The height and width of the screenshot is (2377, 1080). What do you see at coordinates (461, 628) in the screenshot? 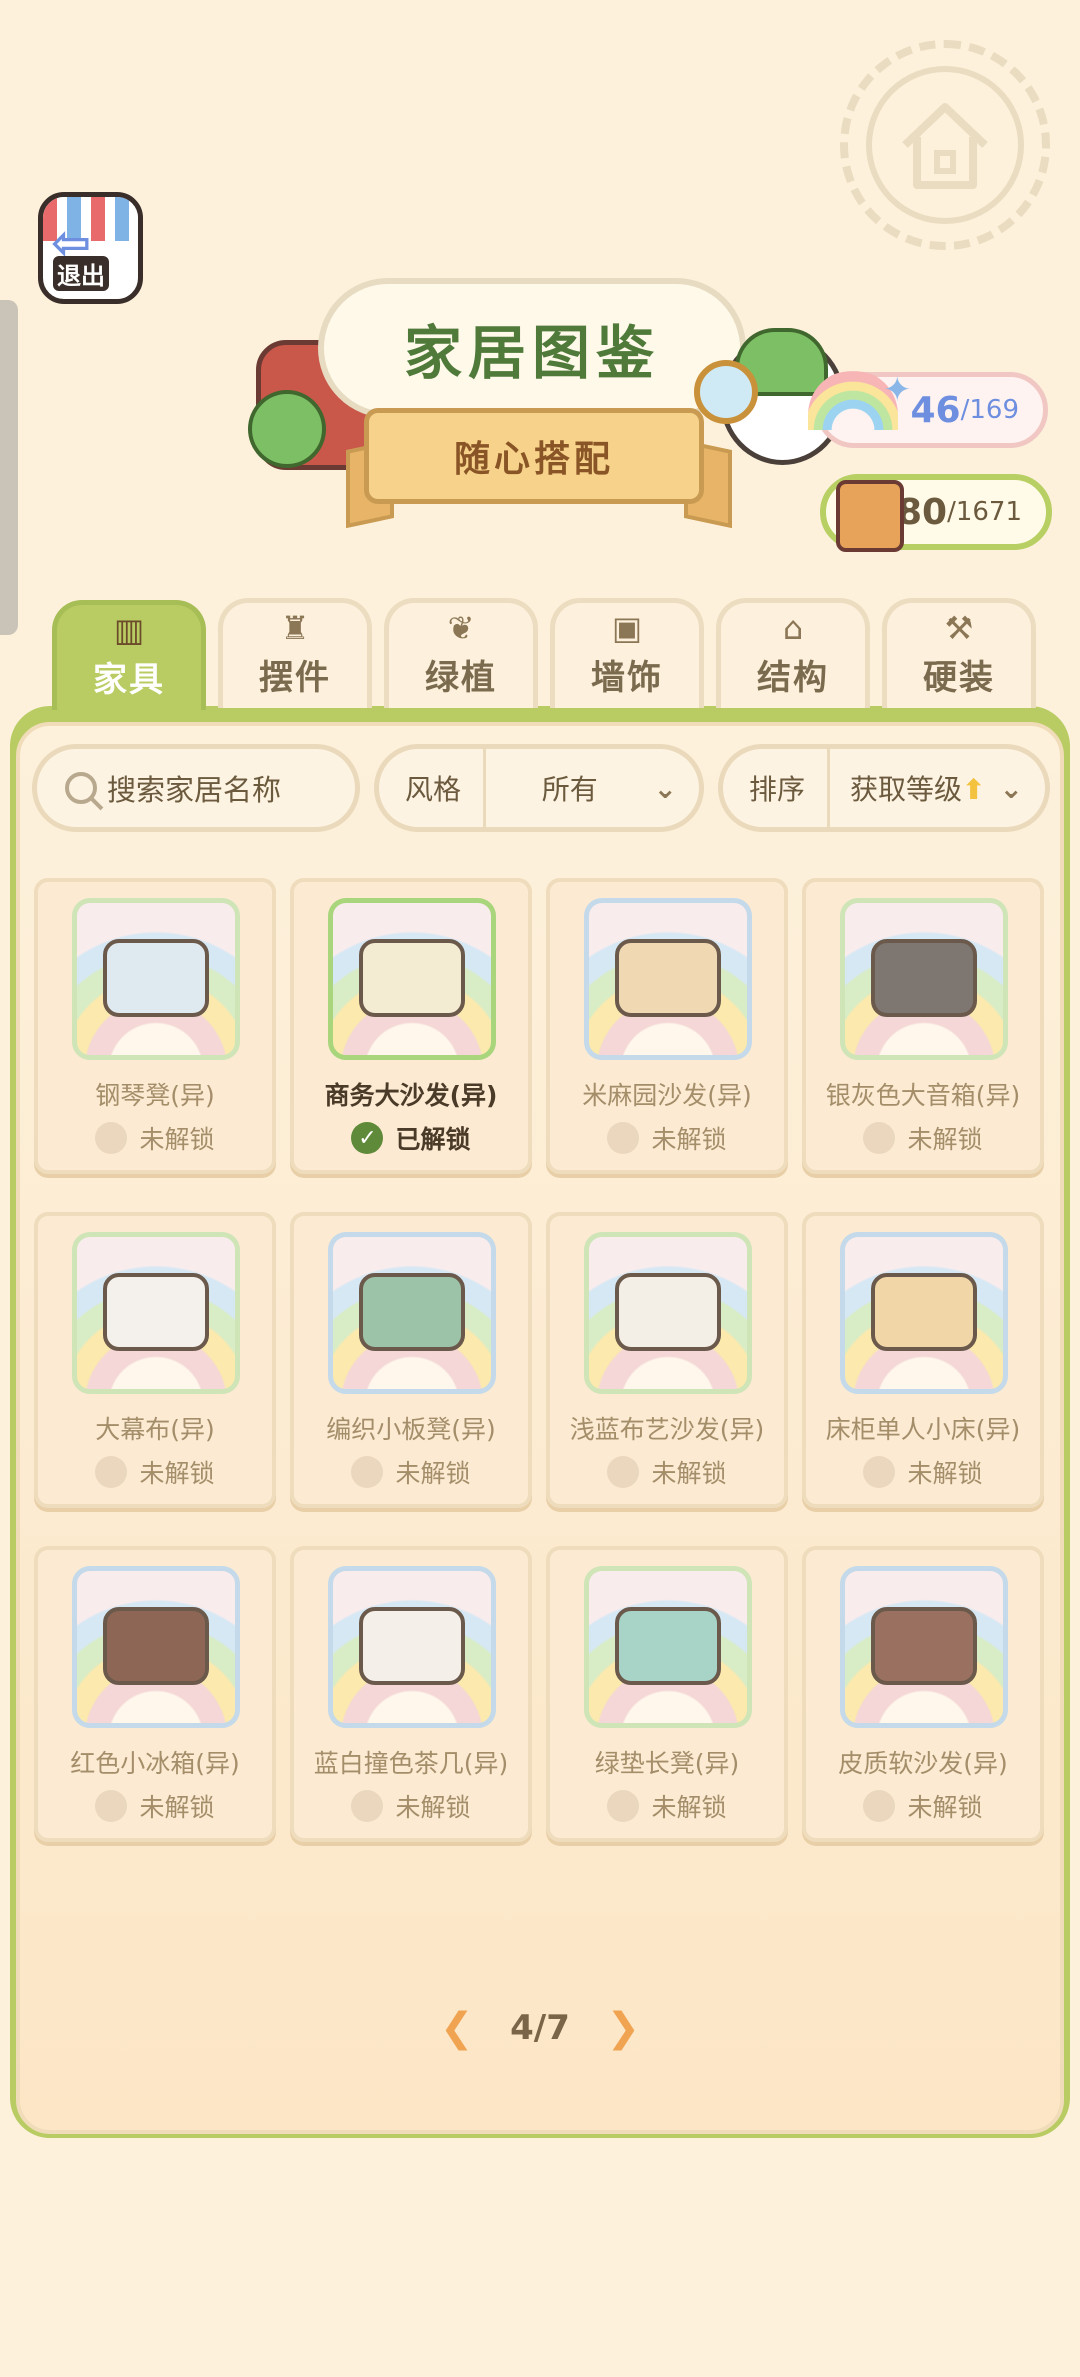
I see `leaf-icon: ❦` at bounding box center [461, 628].